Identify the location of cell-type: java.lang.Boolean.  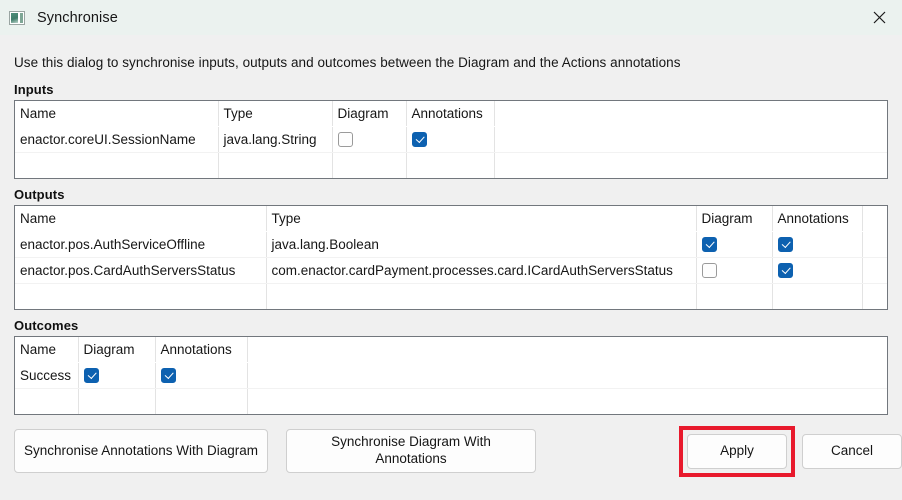
(481, 244).